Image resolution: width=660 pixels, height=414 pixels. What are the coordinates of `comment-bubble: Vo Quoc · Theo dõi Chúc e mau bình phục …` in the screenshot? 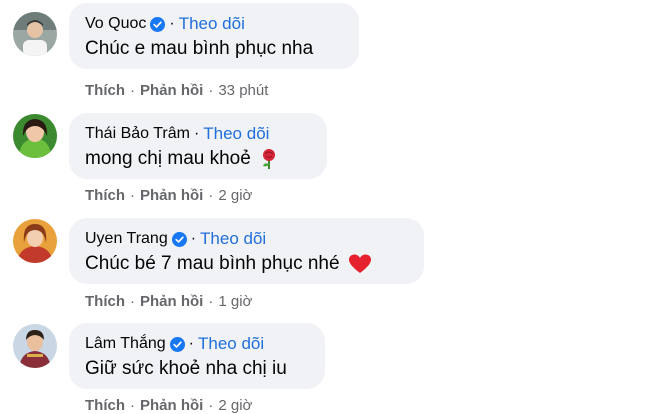 It's located at (214, 36).